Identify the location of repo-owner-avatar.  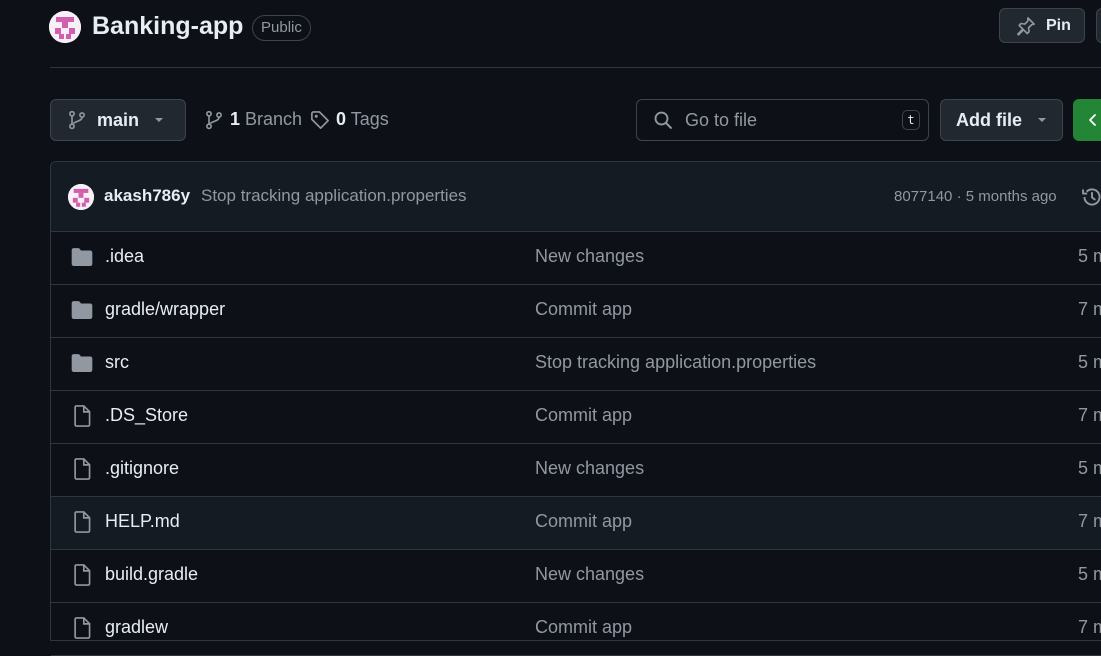
(65, 27).